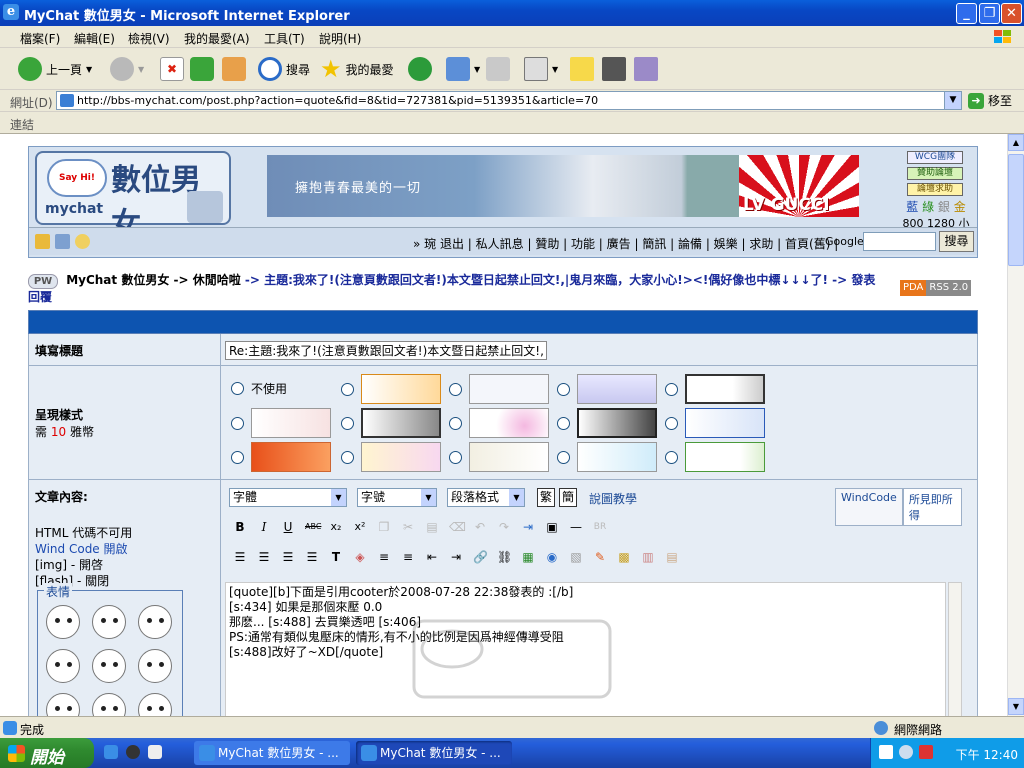 The height and width of the screenshot is (768, 1024). Describe the element at coordinates (288, 497) in the screenshot. I see `font-select: 字體 ▼` at that location.